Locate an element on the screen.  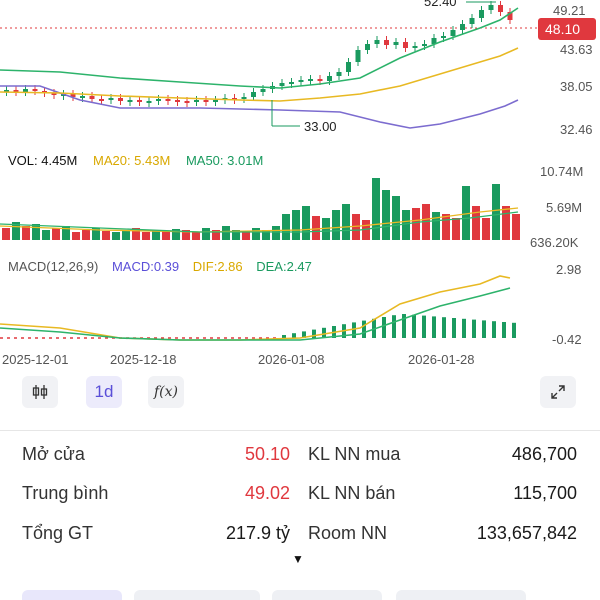
current-price-value: 48.10 is located at coordinates (562, 29).